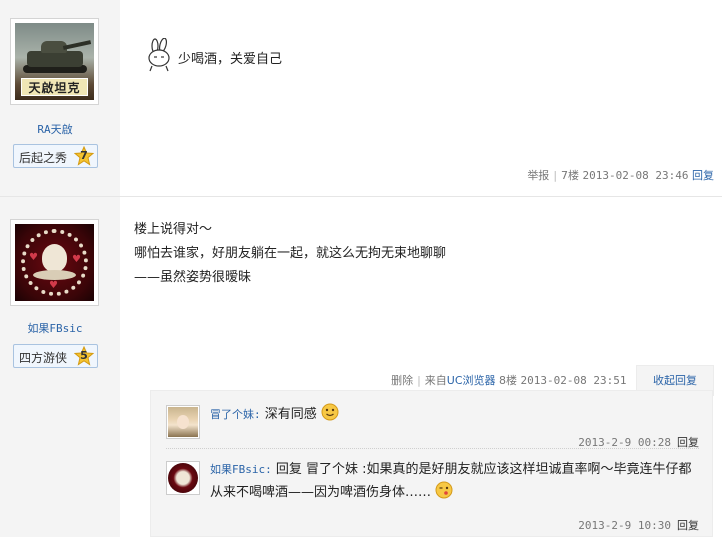 Image resolution: width=722 pixels, height=537 pixels. What do you see at coordinates (435, 380) in the screenshot?
I see `source-prefix: 来自` at bounding box center [435, 380].